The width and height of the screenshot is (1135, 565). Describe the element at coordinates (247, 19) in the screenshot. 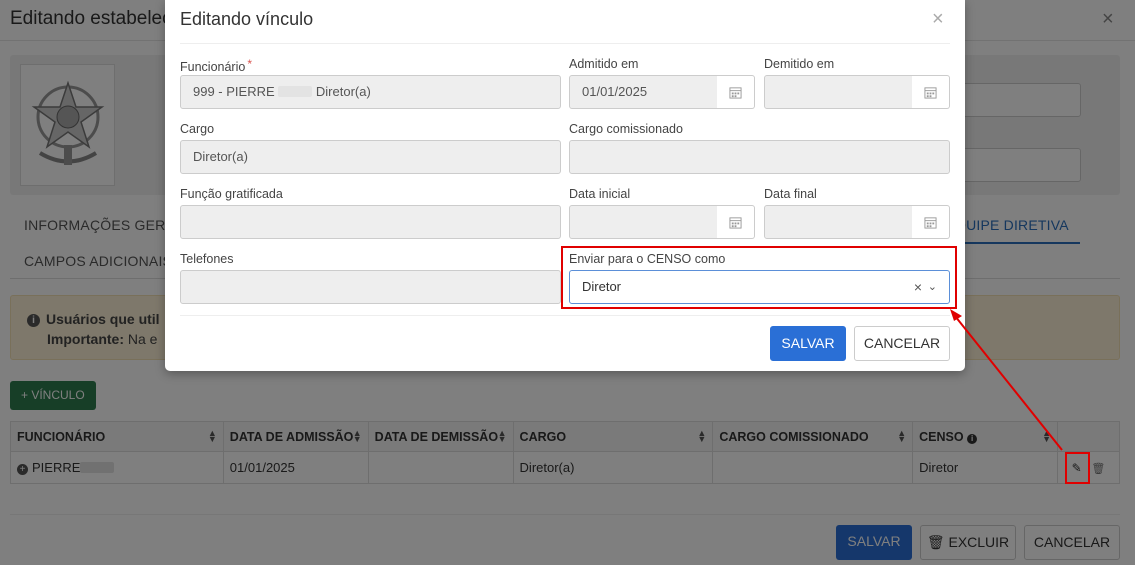

I see `modal-title: Editando vínculo` at that location.